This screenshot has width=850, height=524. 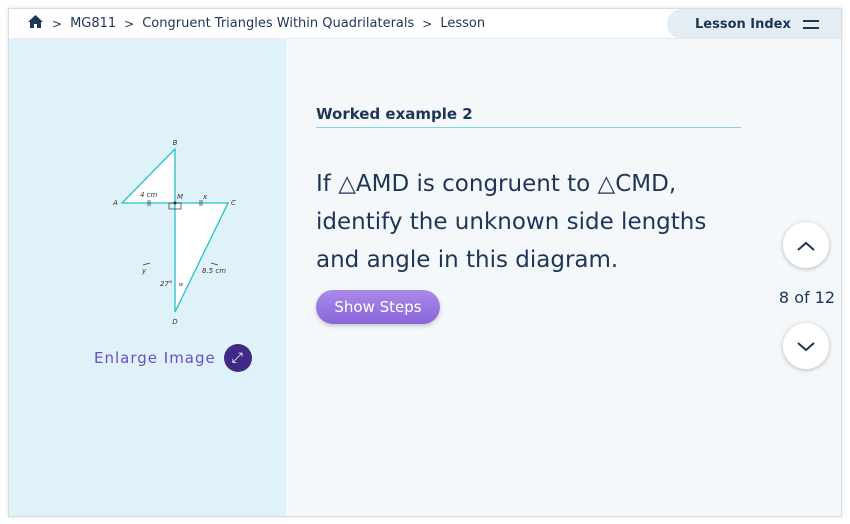 I want to click on home-icon, so click(x=35, y=23).